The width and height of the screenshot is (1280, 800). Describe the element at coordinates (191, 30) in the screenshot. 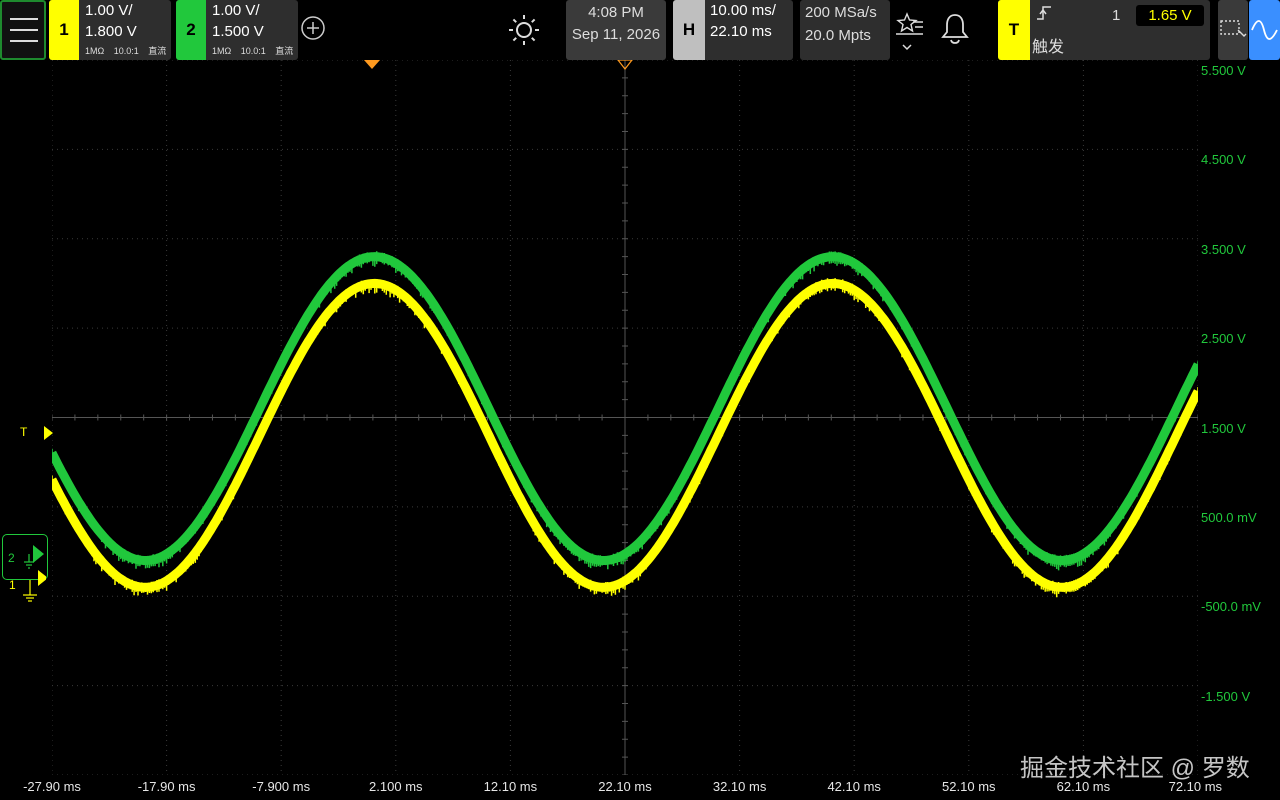

I see `channel2-tab: 2` at that location.